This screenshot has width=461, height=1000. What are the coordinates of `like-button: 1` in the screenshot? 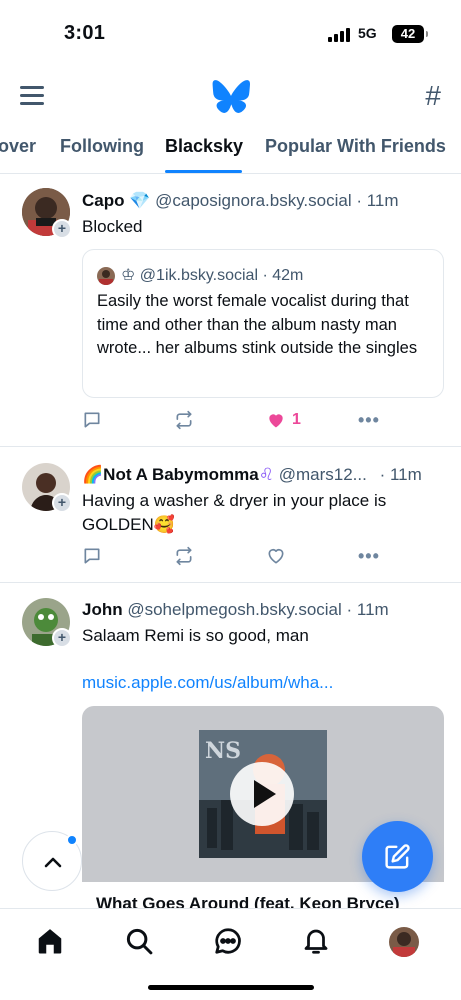 It's located at (283, 420).